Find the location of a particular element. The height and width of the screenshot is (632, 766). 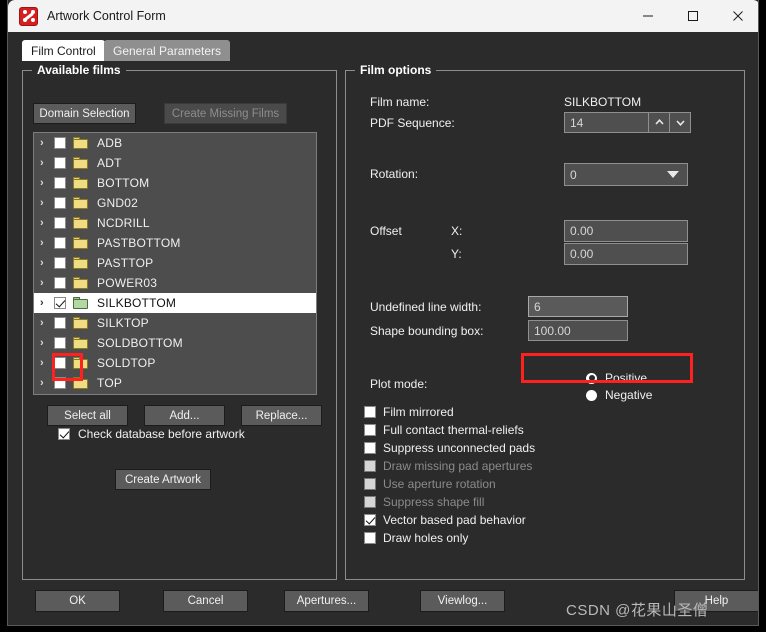

ok-button: OK is located at coordinates (77, 601).